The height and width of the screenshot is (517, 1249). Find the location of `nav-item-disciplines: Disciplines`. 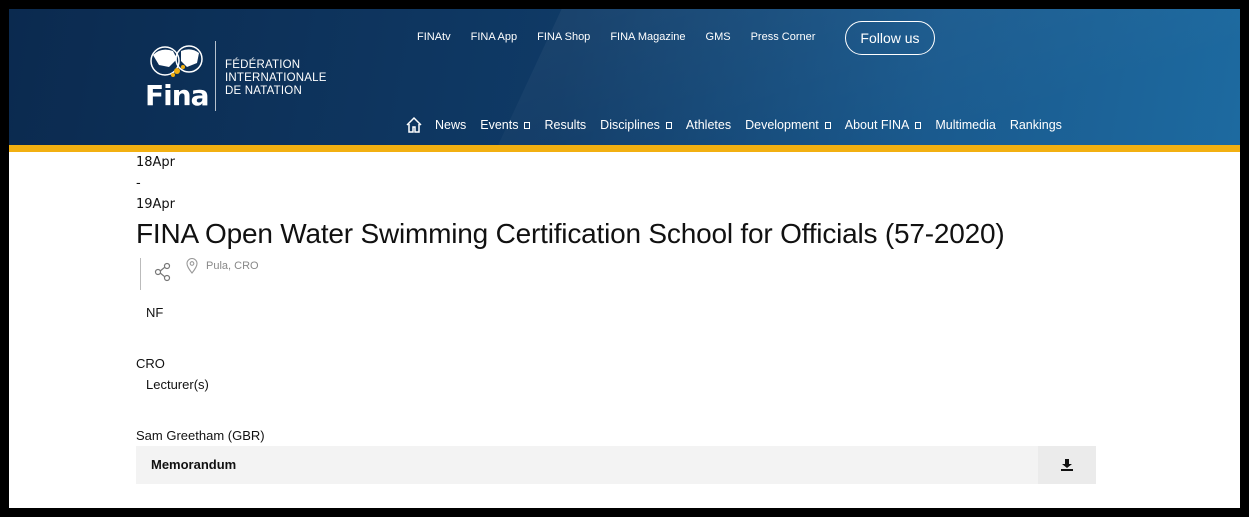

nav-item-disciplines: Disciplines is located at coordinates (636, 125).